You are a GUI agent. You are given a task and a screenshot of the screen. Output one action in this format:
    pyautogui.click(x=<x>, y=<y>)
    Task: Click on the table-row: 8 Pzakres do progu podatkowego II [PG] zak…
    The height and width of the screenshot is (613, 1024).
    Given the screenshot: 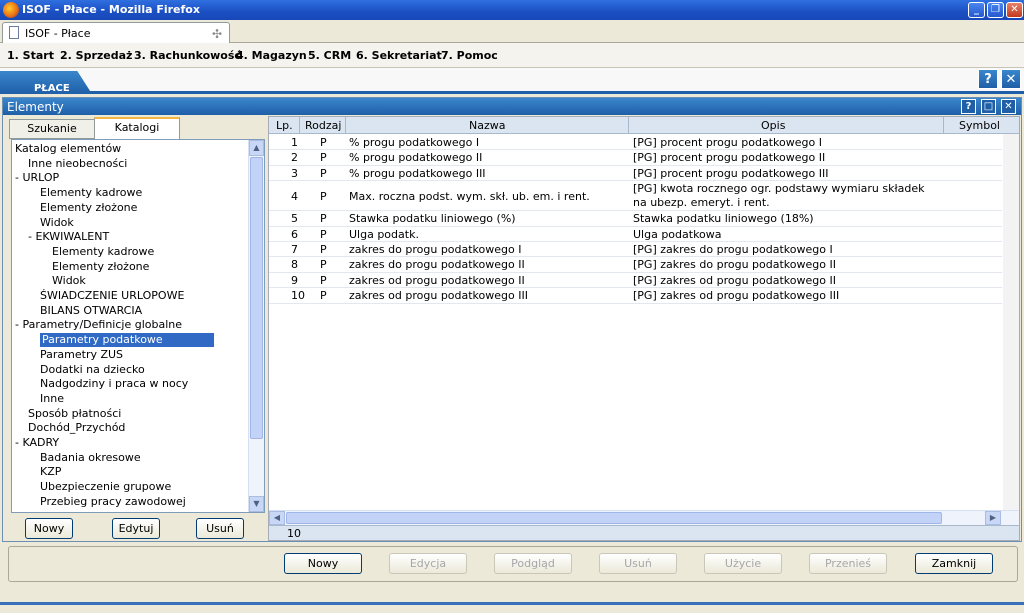 What is the action you would take?
    pyautogui.click(x=635, y=265)
    